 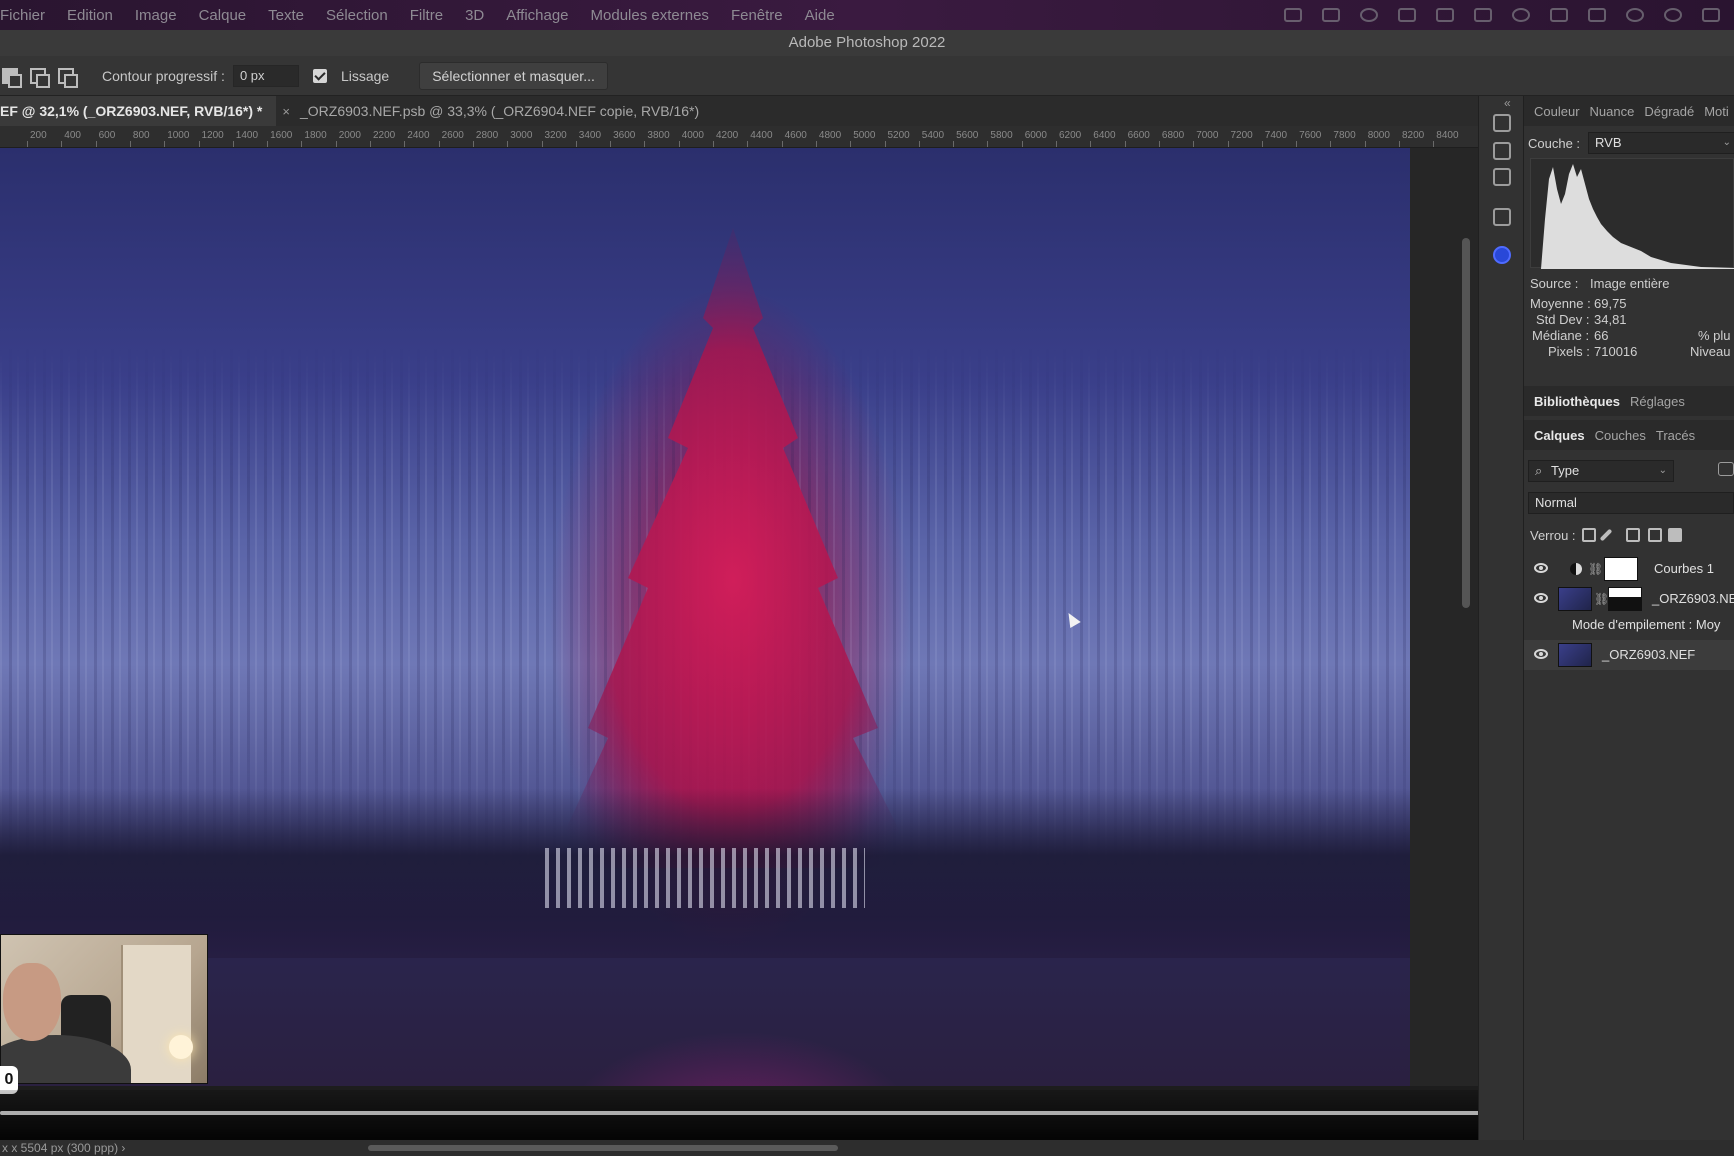 What do you see at coordinates (32, 1002) in the screenshot?
I see `webcam-person-head` at bounding box center [32, 1002].